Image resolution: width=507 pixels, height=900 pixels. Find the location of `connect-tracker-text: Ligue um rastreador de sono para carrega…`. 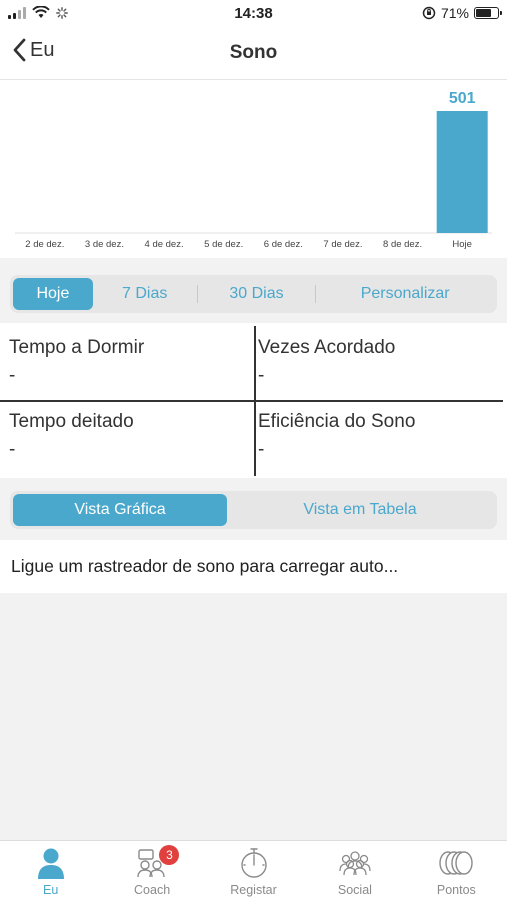

connect-tracker-text: Ligue um rastreador de sono para carrega… is located at coordinates (205, 566).